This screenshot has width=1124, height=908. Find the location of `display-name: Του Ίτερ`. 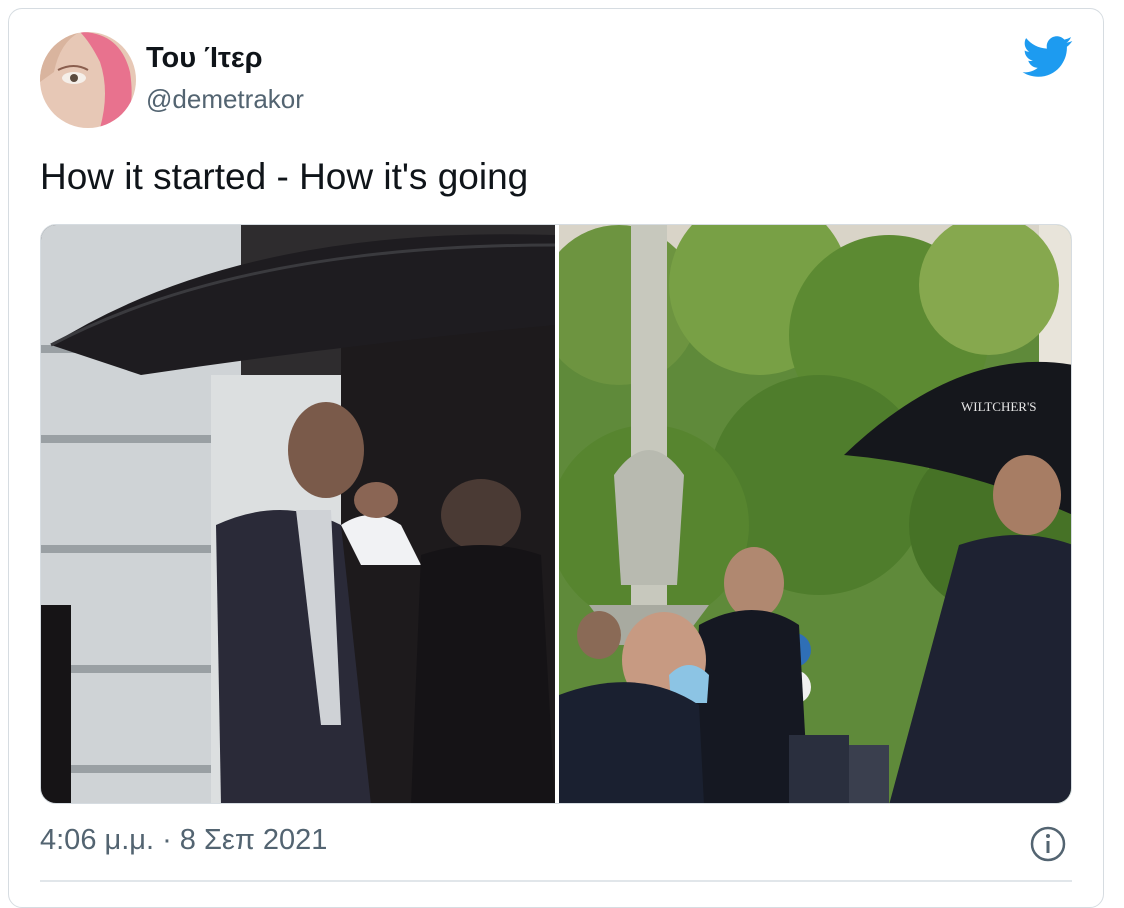

display-name: Του Ίτερ is located at coordinates (204, 58).